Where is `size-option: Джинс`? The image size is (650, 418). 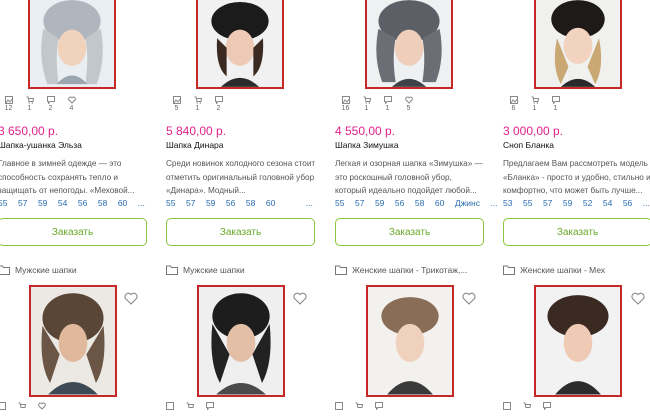 size-option: Джинс is located at coordinates (467, 203).